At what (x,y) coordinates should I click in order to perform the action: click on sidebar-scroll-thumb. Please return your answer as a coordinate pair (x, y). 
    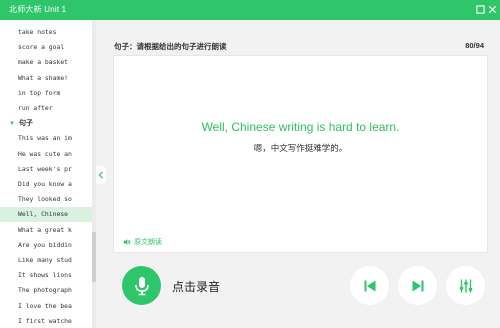
    Looking at the image, I should click on (94, 257).